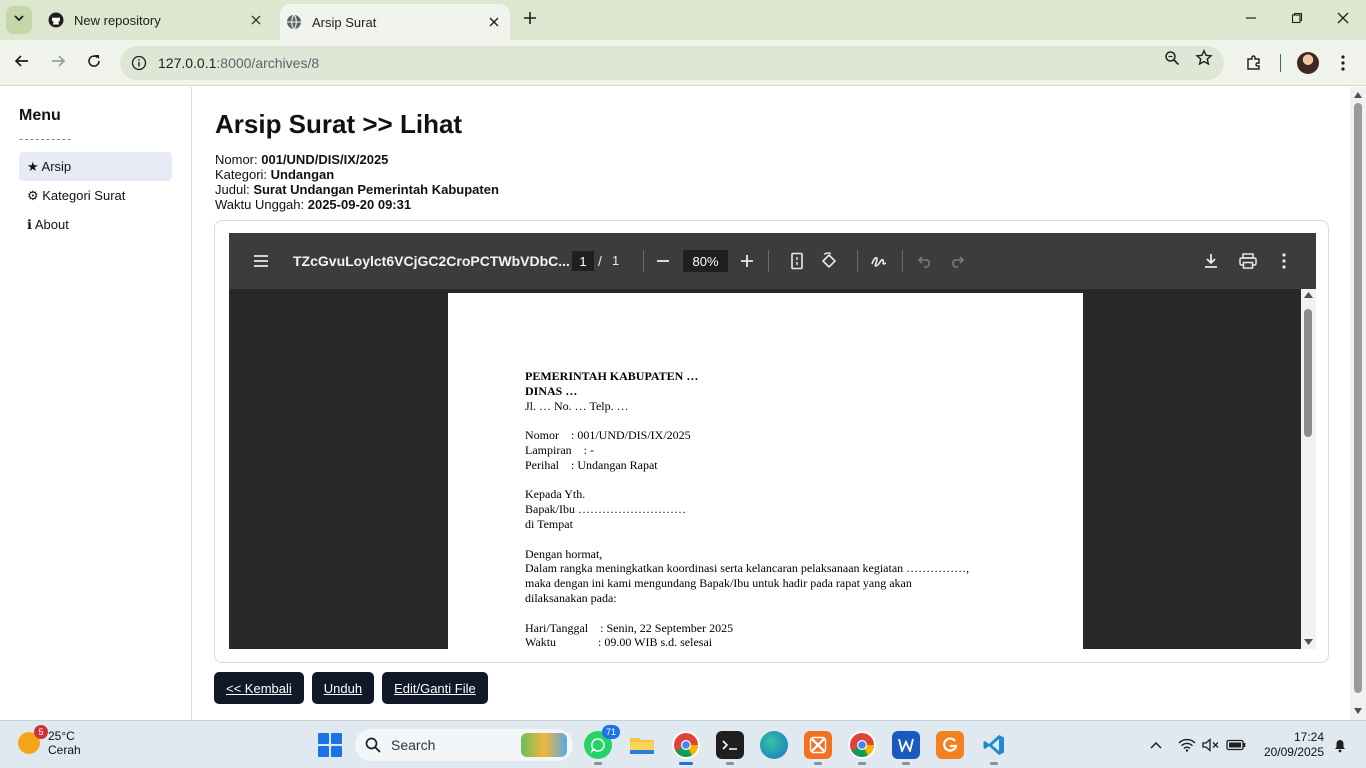  What do you see at coordinates (862, 748) in the screenshot?
I see `chrome-profile-icon` at bounding box center [862, 748].